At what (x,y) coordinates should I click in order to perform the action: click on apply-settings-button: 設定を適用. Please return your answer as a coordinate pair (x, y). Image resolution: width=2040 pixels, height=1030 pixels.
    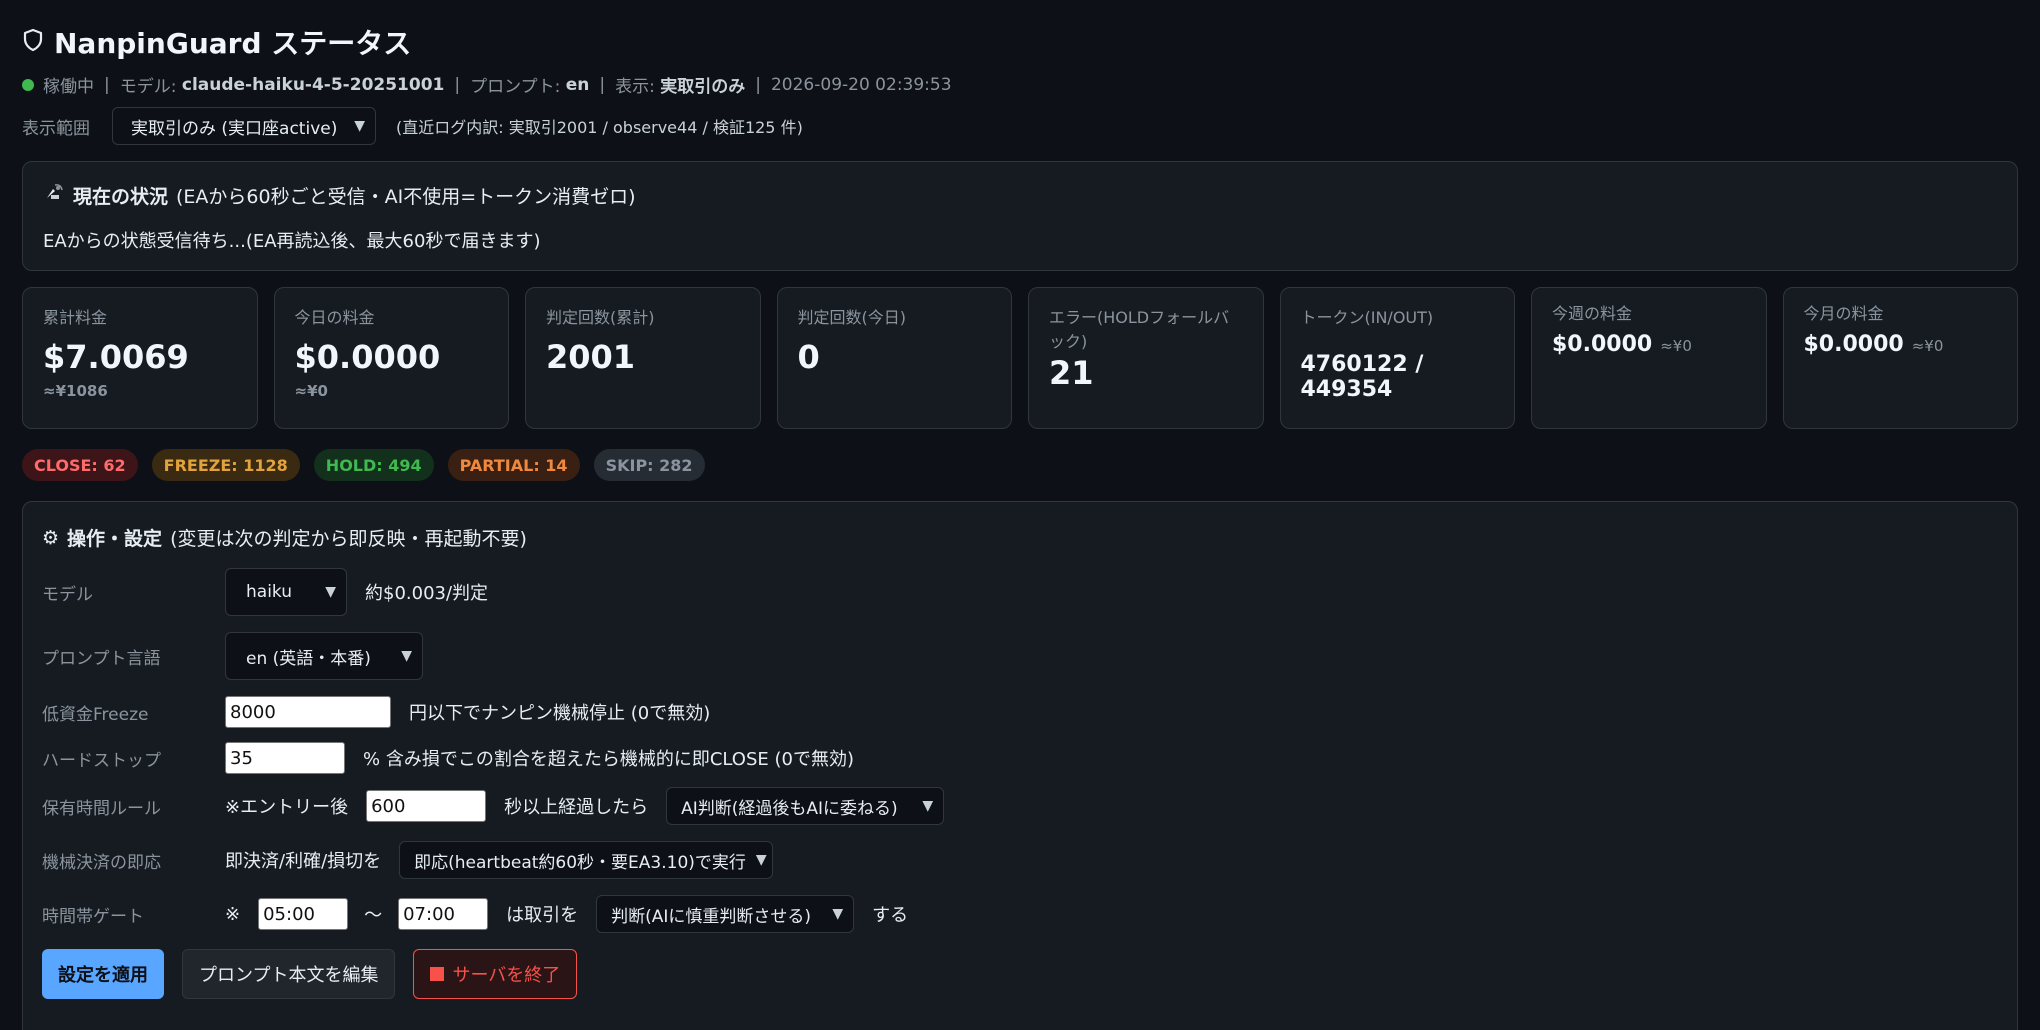
    Looking at the image, I should click on (103, 974).